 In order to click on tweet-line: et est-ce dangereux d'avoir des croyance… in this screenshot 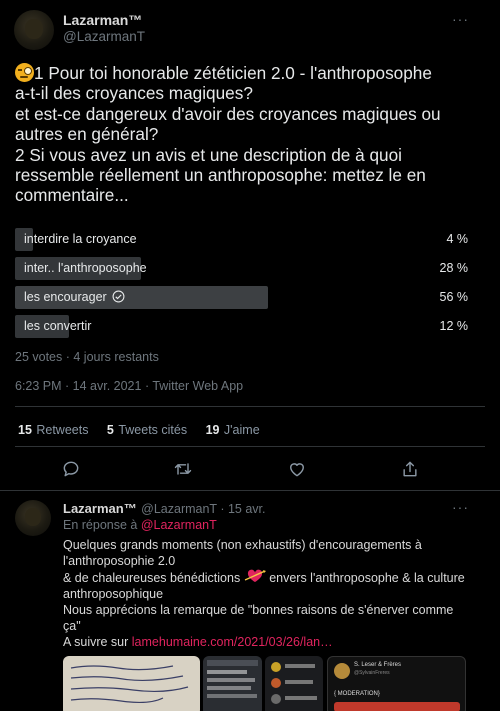, I will do `click(228, 113)`.